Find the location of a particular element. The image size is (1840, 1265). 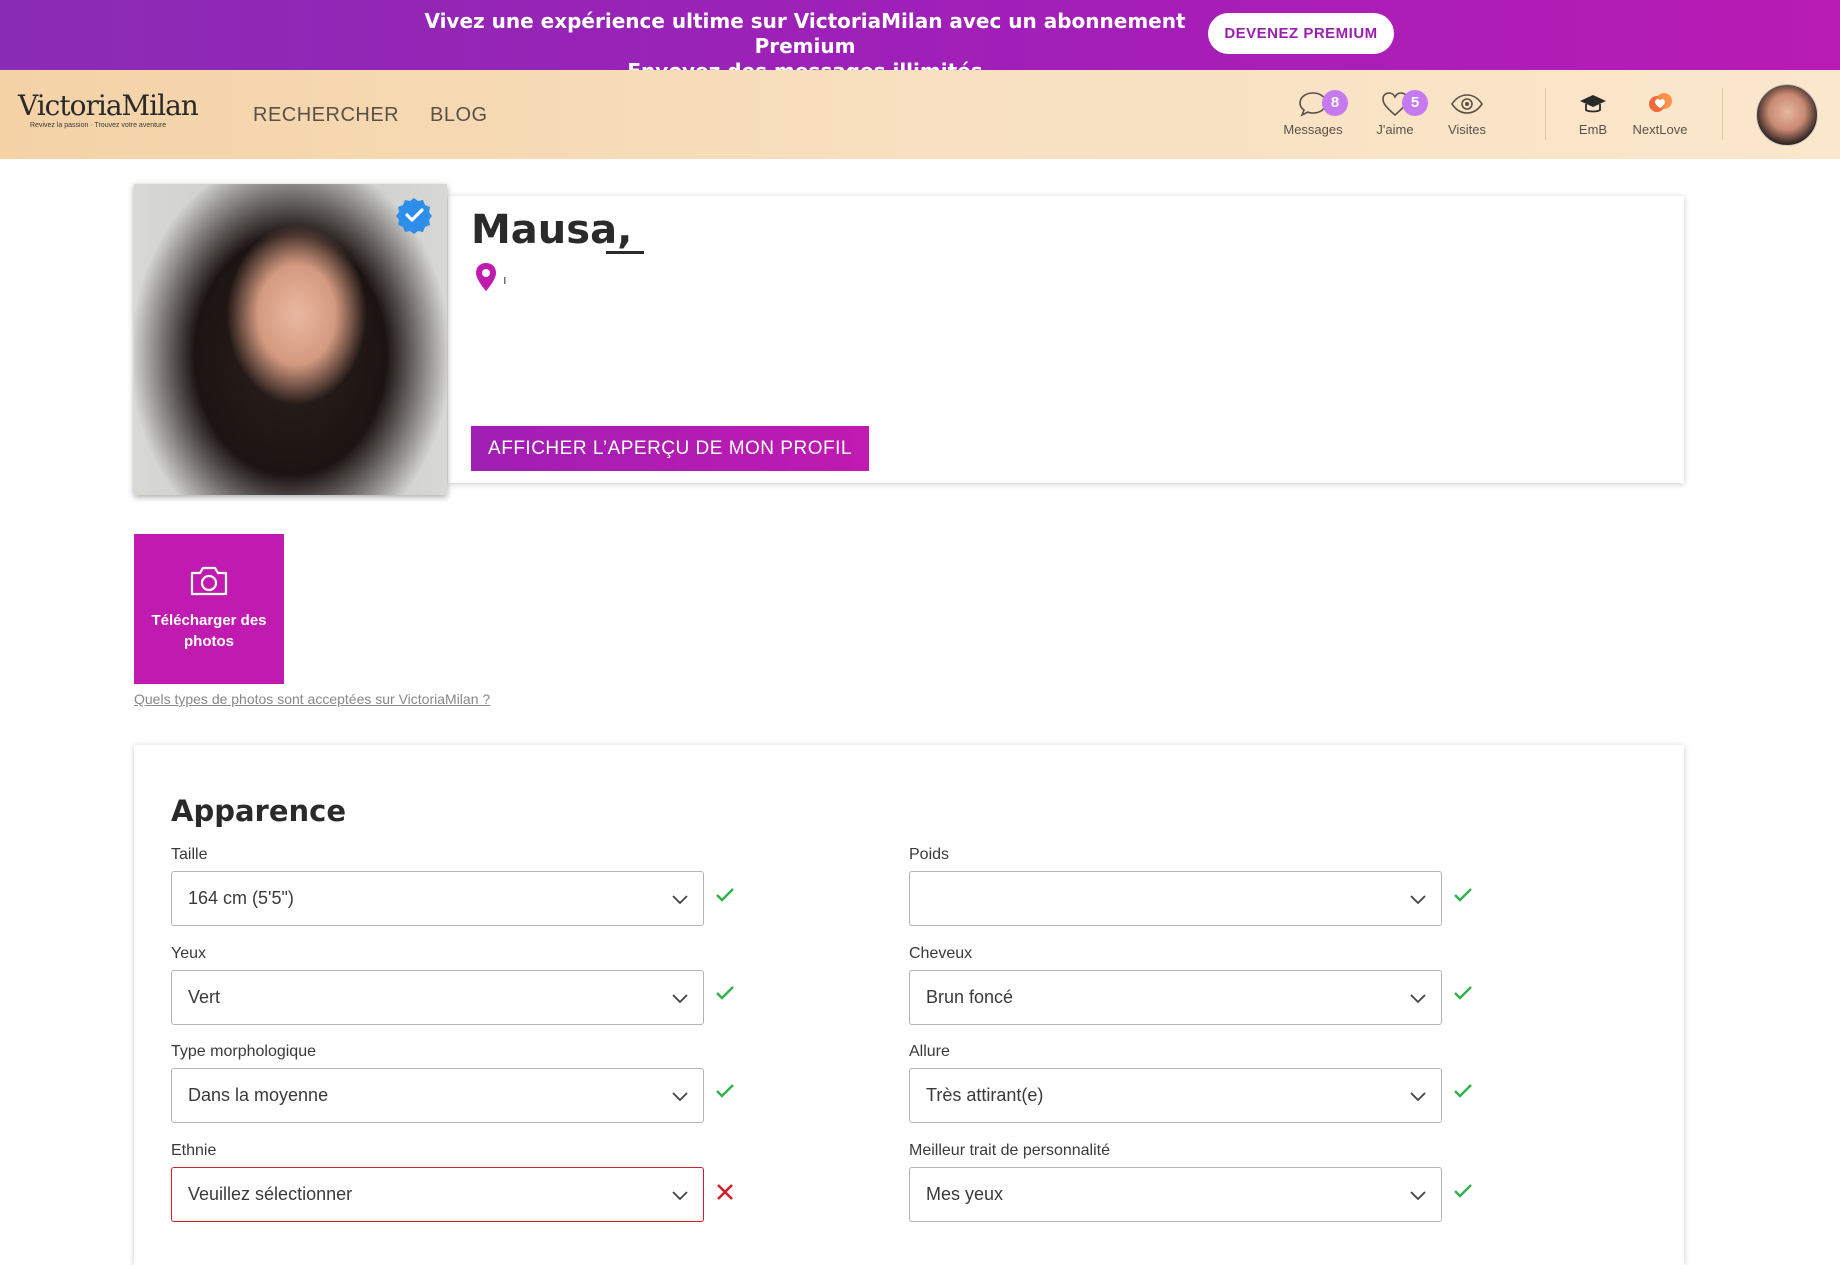

field-label-weight: Poids is located at coordinates (929, 854).